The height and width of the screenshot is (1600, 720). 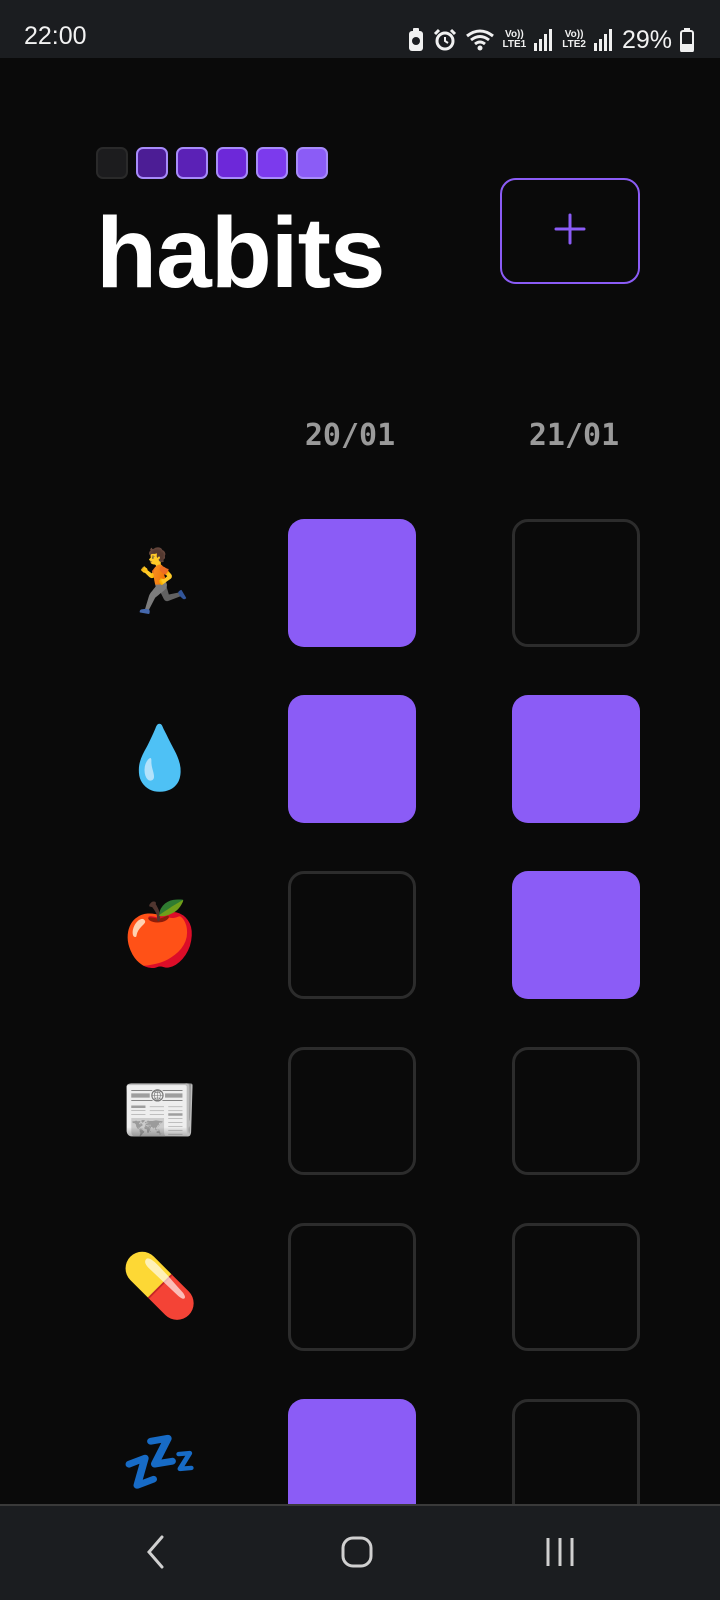 I want to click on plus-icon, so click(x=570, y=231).